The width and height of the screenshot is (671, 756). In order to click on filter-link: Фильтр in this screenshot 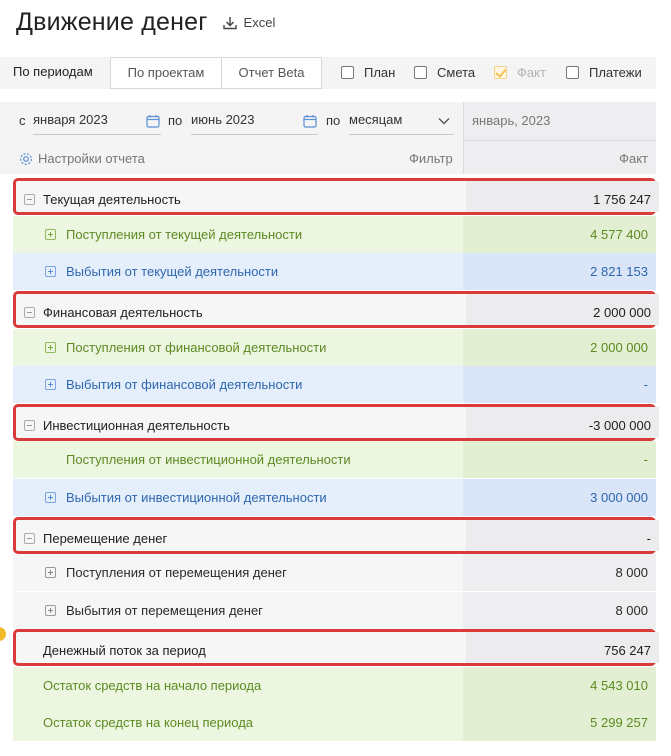, I will do `click(431, 158)`.